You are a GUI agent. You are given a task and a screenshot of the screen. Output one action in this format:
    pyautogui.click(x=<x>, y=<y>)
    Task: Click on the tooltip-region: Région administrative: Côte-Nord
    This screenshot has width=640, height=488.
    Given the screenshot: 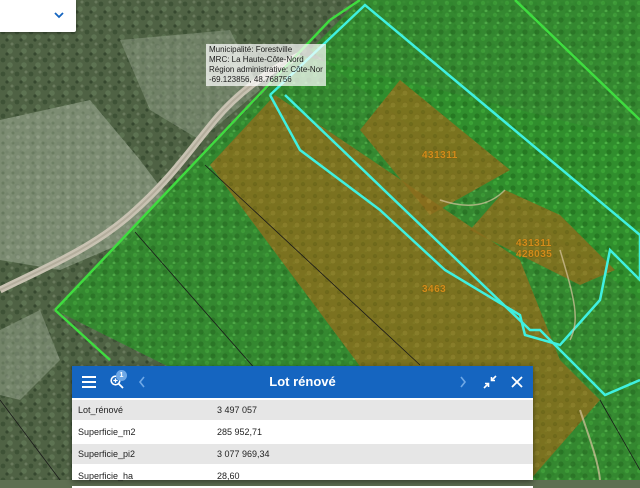 What is the action you would take?
    pyautogui.click(x=266, y=69)
    